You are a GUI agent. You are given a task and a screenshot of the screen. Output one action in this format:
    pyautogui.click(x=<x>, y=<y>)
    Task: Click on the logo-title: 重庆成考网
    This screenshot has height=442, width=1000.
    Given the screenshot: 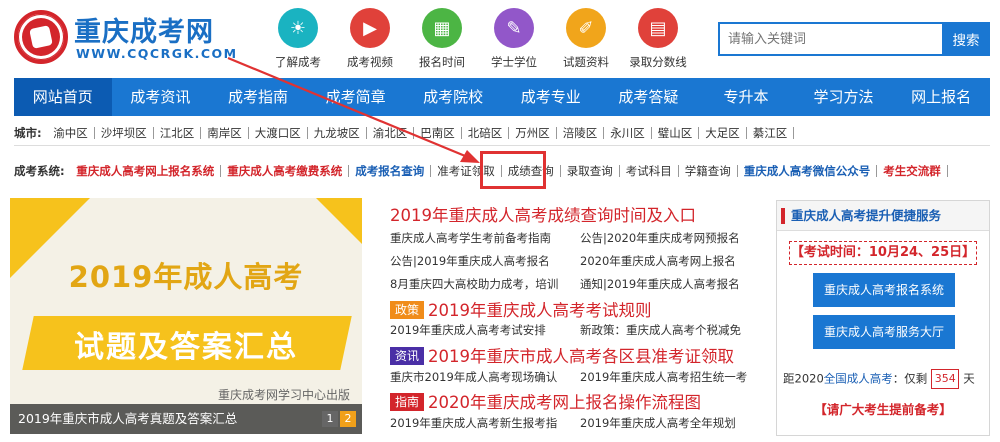 What is the action you would take?
    pyautogui.click(x=144, y=32)
    